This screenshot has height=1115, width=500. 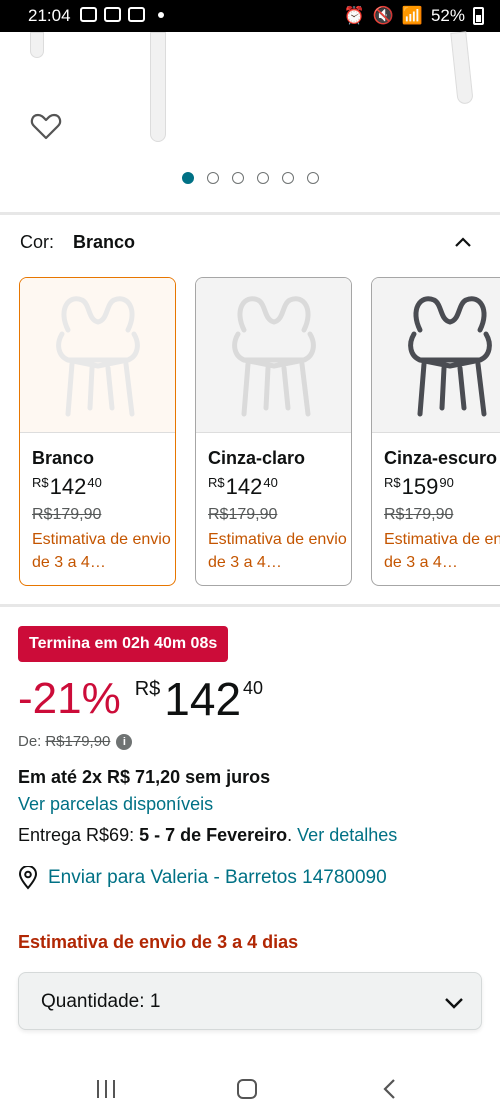 I want to click on list-price-label: De:, so click(x=30, y=741).